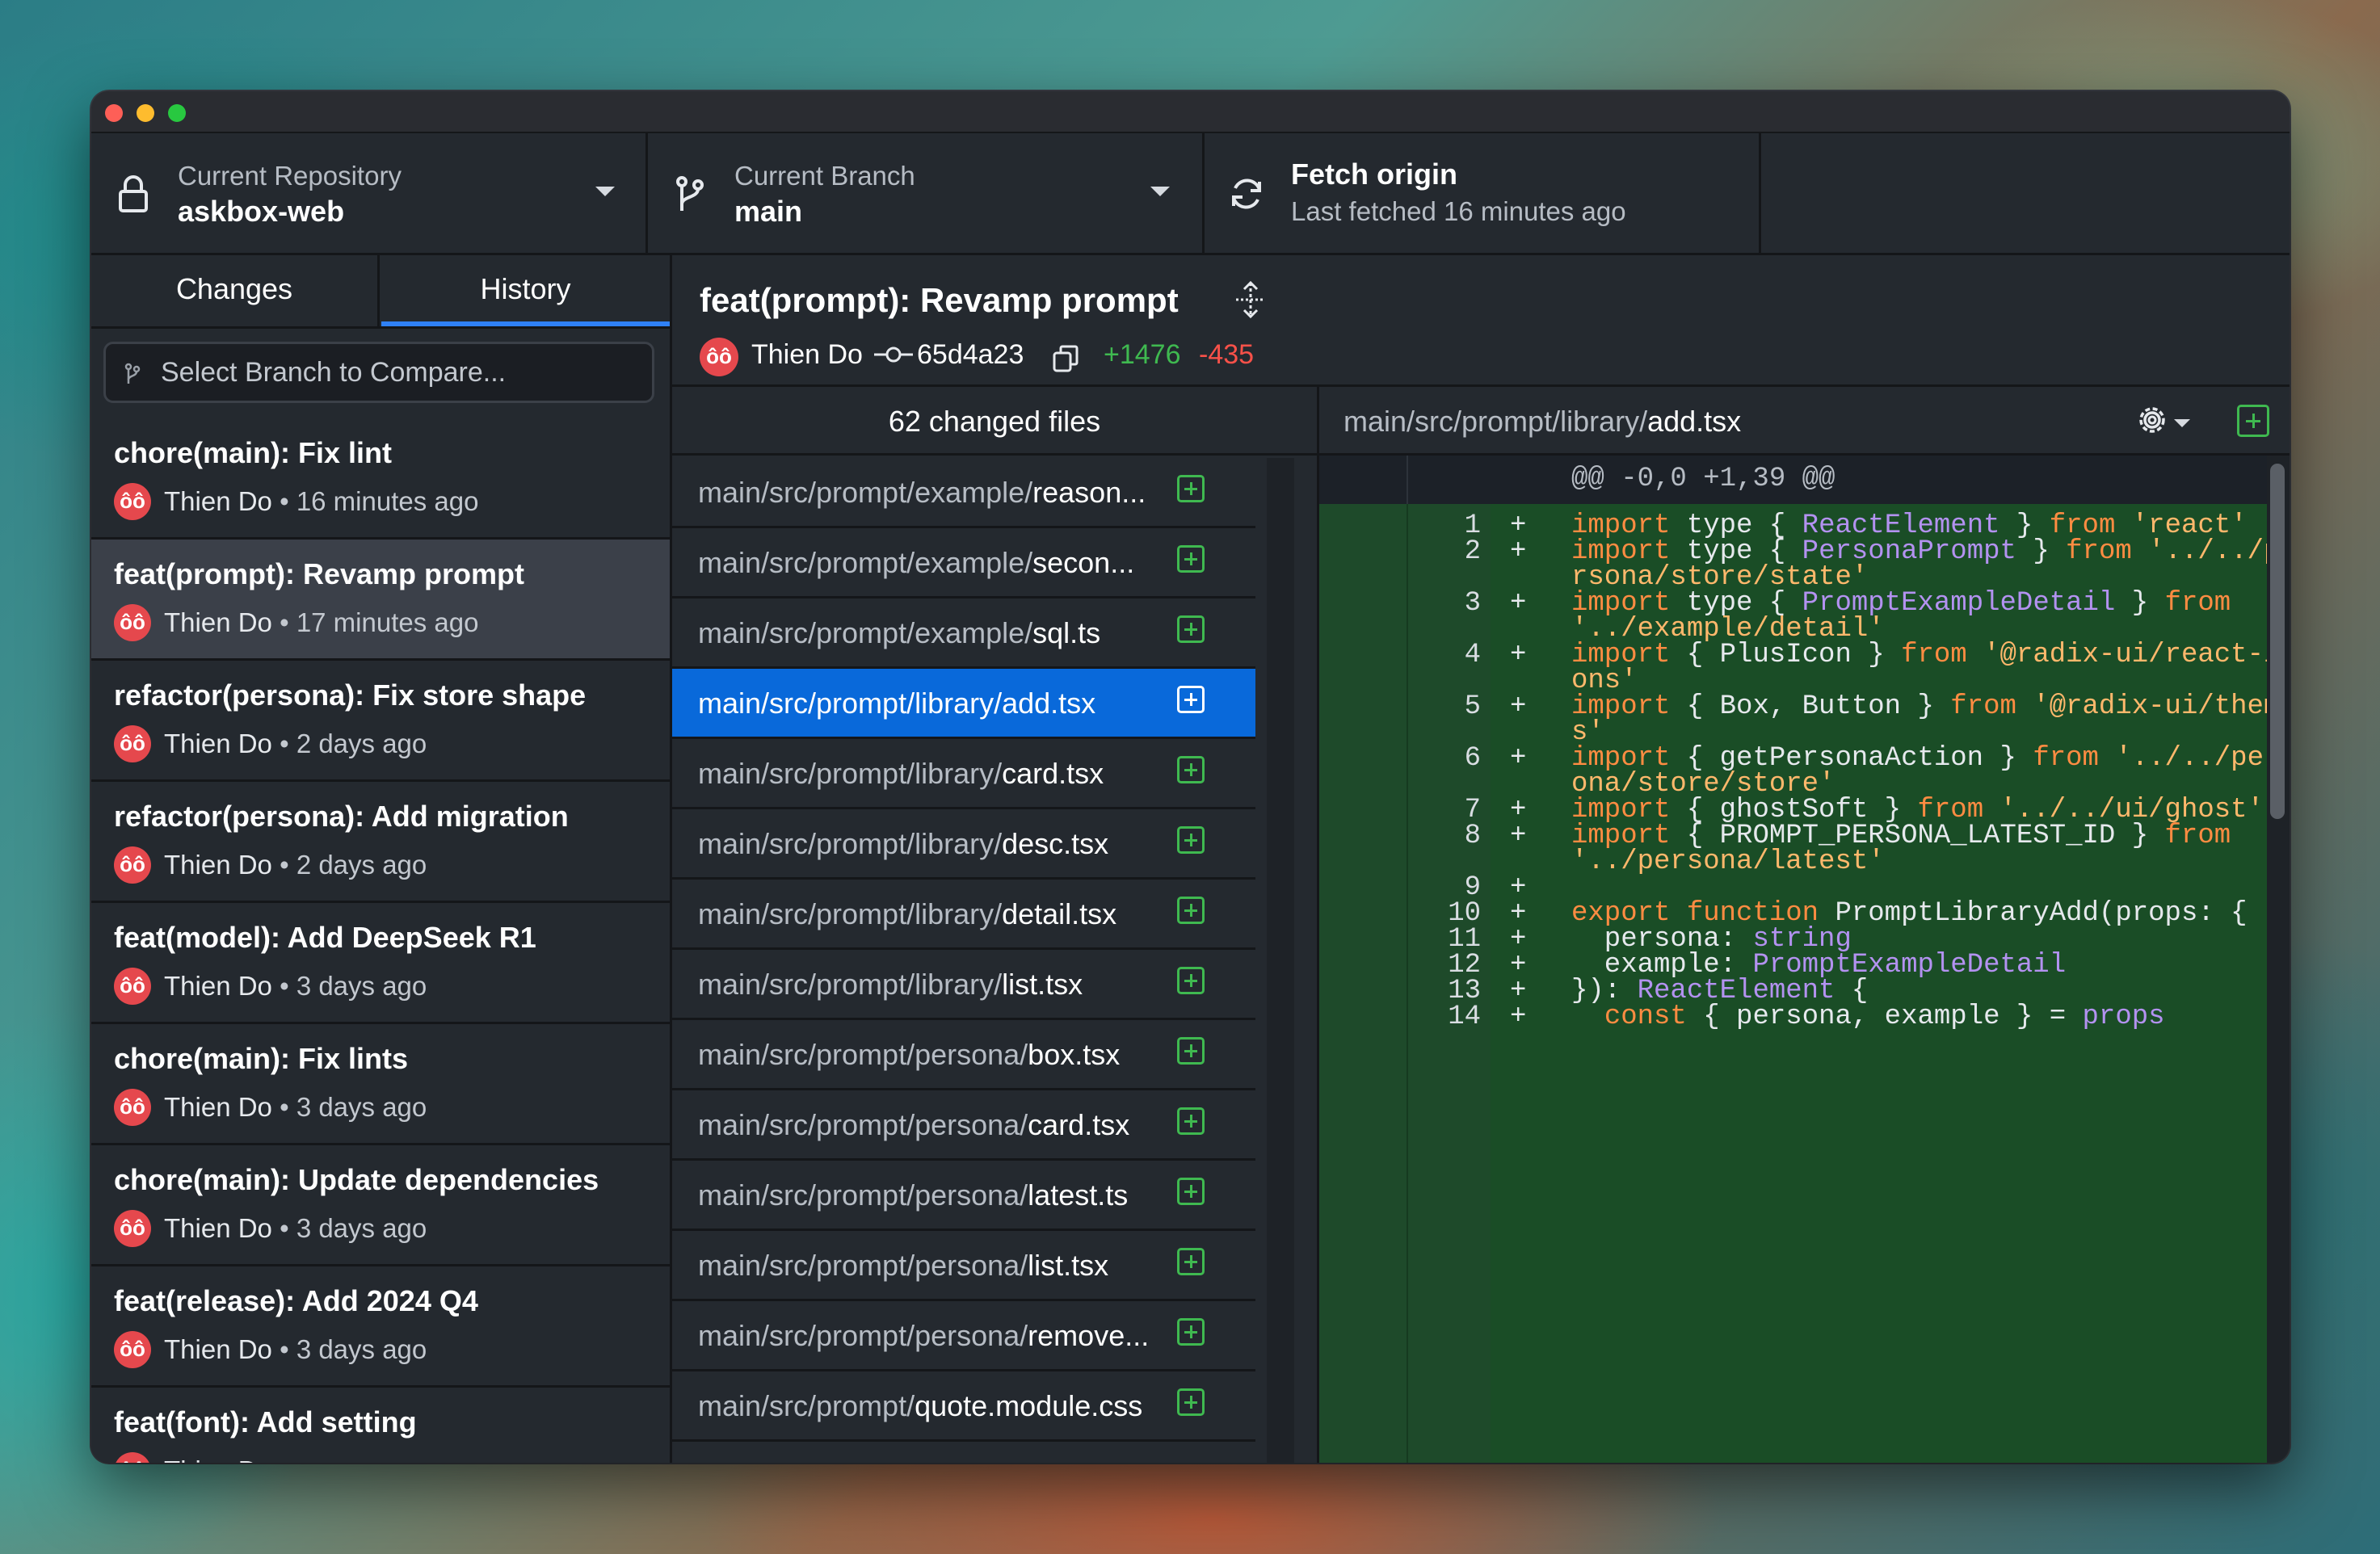 Image resolution: width=2380 pixels, height=1554 pixels. Describe the element at coordinates (351, 695) in the screenshot. I see `commit-title: refactor(persona): Fix store shape` at that location.